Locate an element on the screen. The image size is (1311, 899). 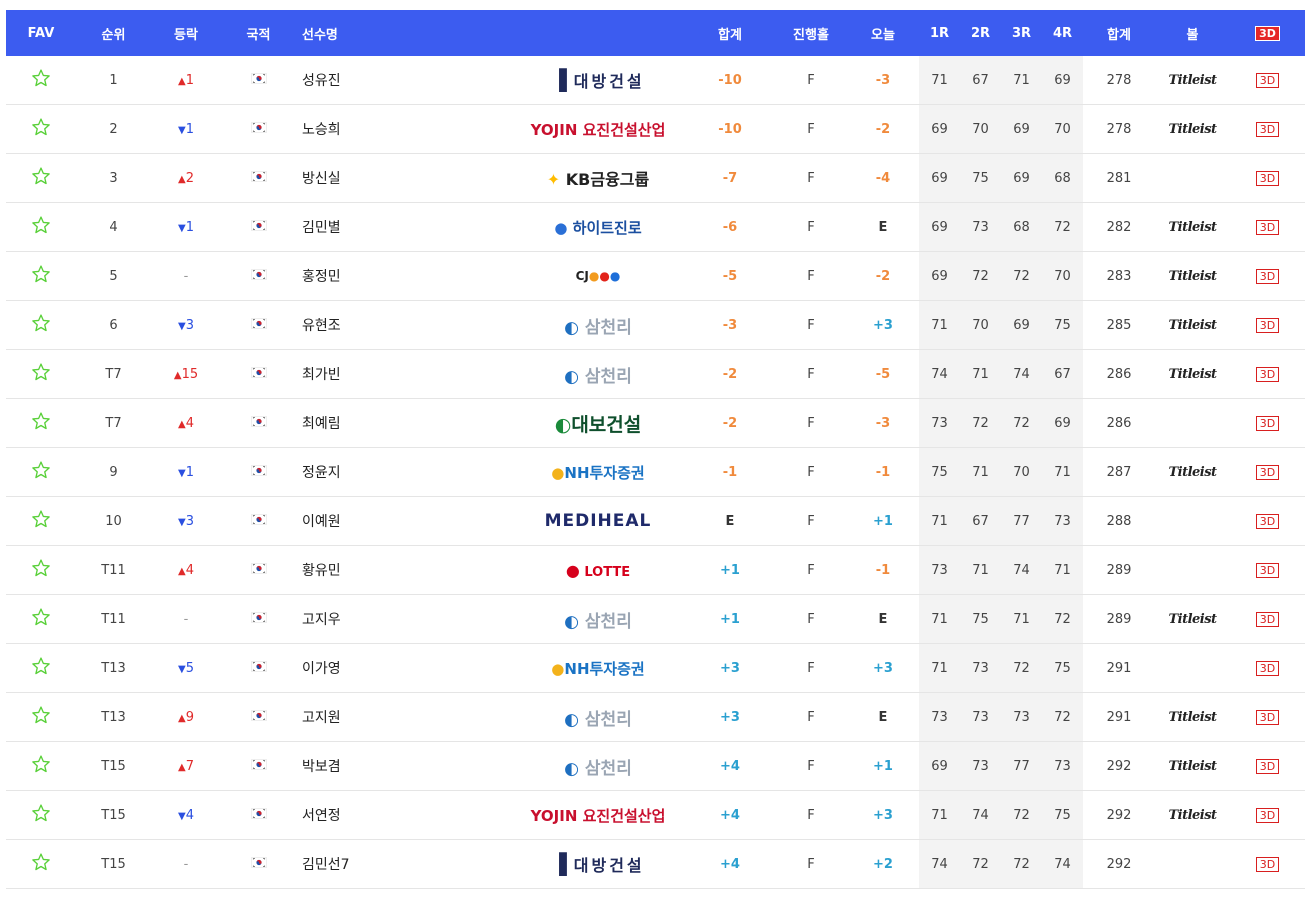
table-row: 6 ▼3 유현조 ◐ 삼천리 -3 F +3 71 70 69 75 285 Titleist 3D is located at coordinates (655, 325).